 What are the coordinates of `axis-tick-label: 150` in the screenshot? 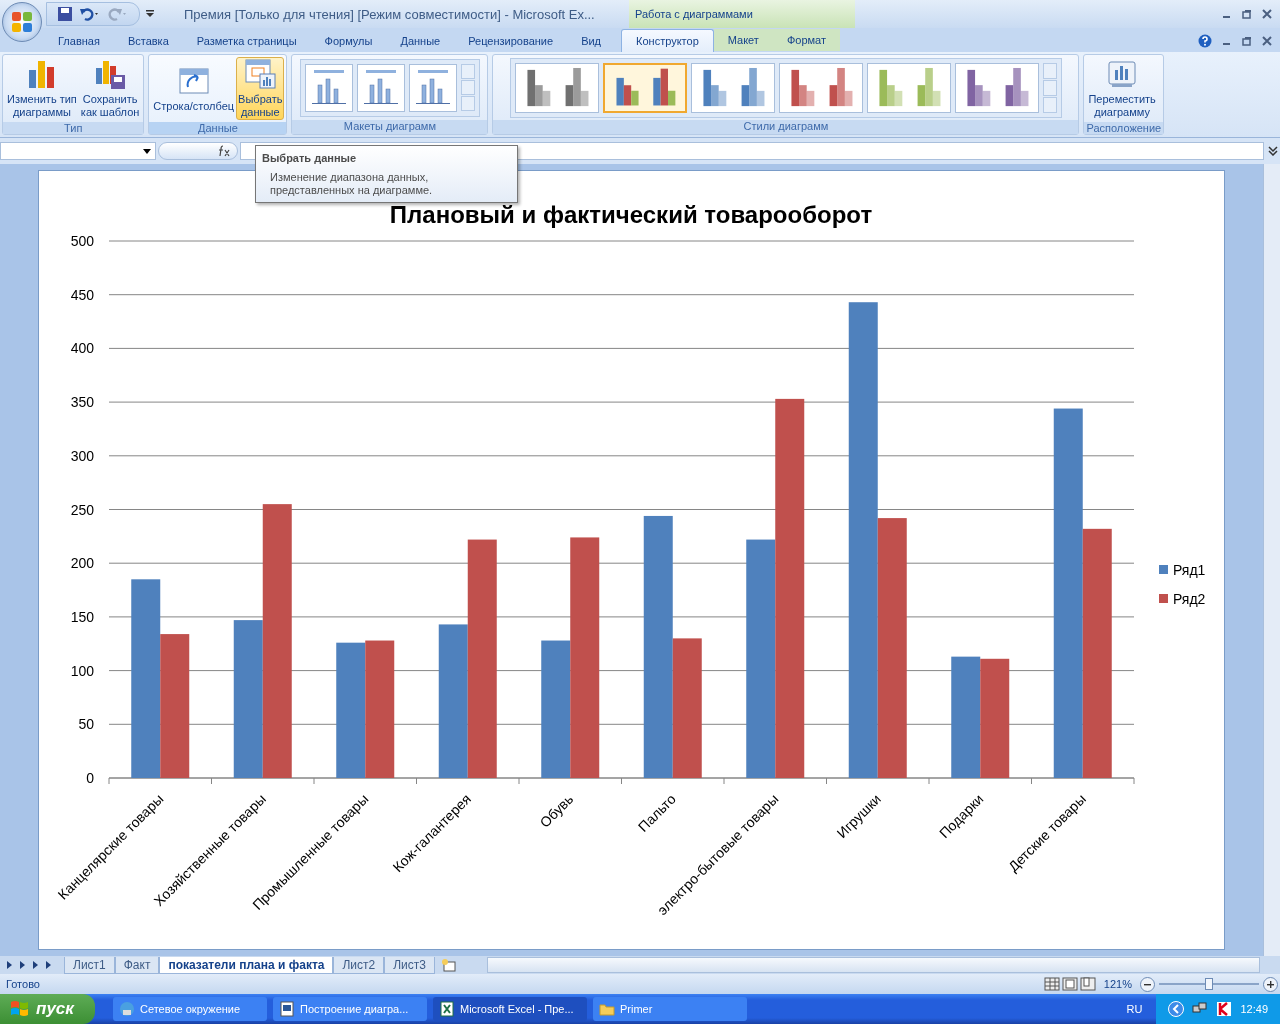 It's located at (82, 616).